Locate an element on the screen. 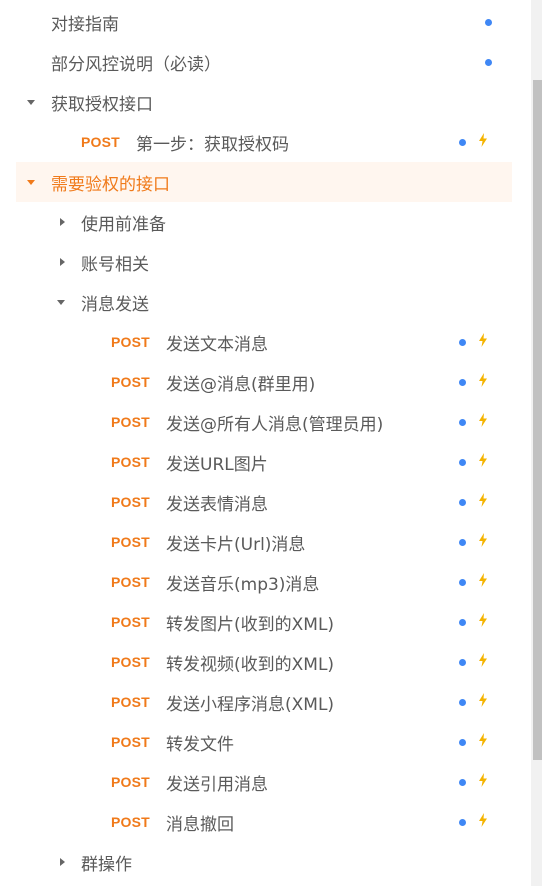 The width and height of the screenshot is (542, 886). endpoint-label: 转发图片(收到的XML) is located at coordinates (250, 624).